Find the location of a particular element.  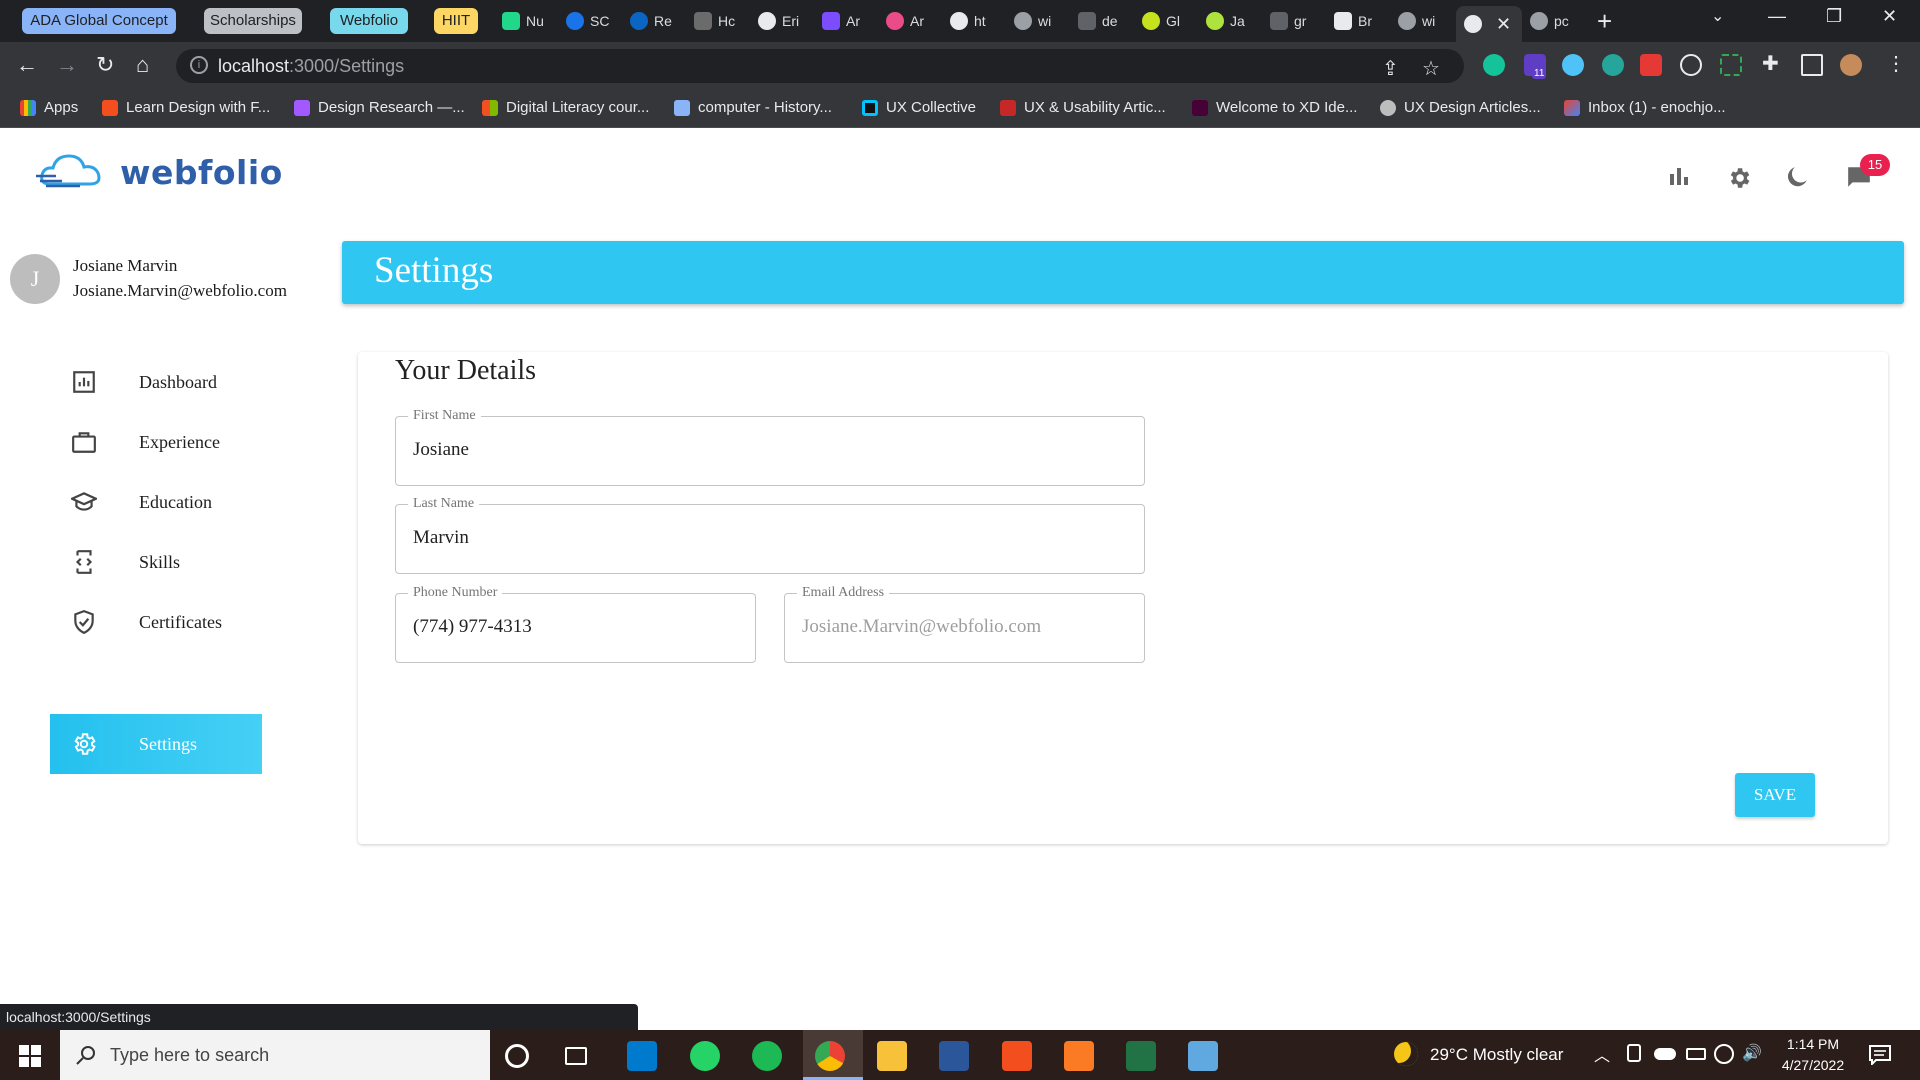

new-tab-plus-icon: + is located at coordinates (1604, 21).